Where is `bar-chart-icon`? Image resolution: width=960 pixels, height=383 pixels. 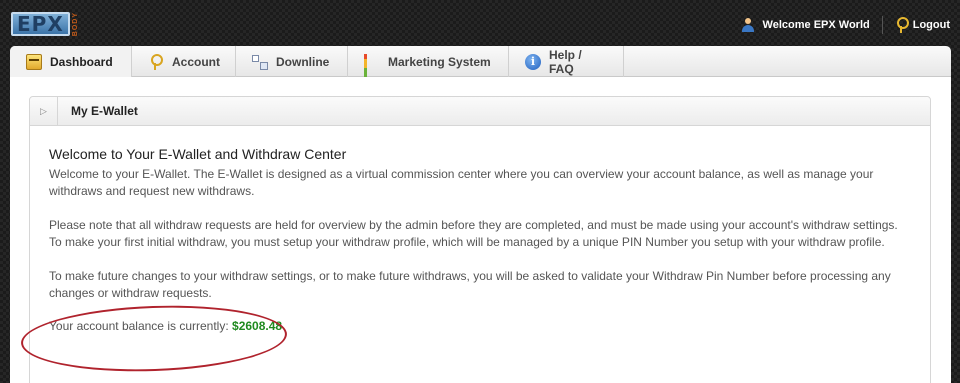
bar-chart-icon is located at coordinates (372, 74).